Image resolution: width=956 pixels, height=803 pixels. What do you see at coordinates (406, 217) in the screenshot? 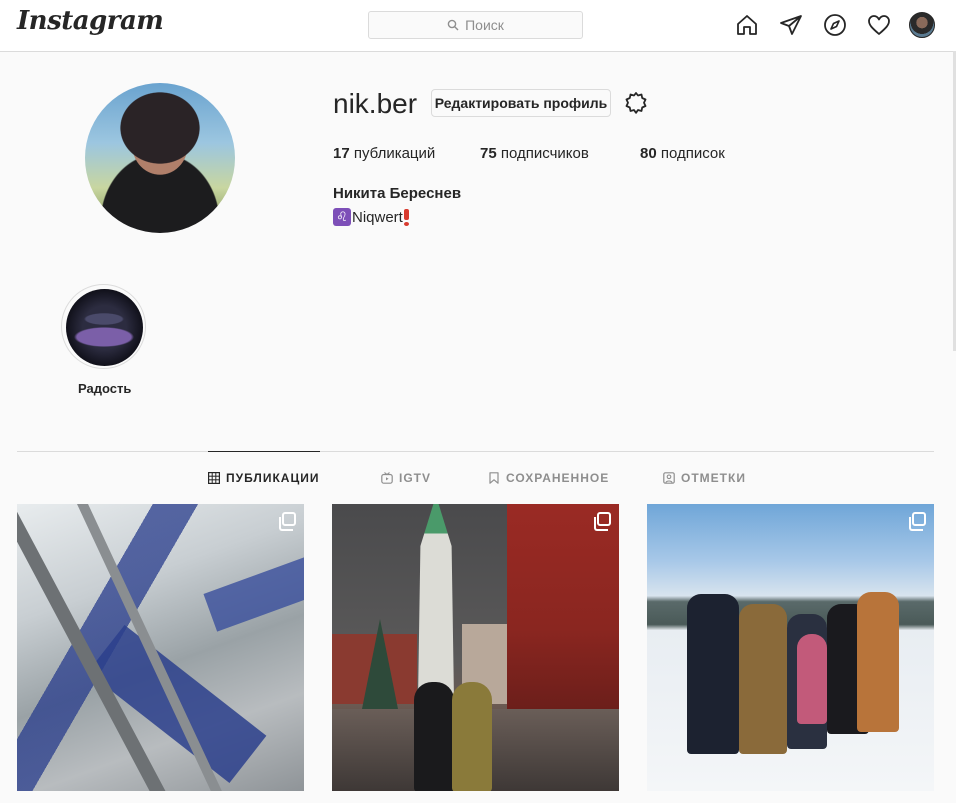
I see `exclamation-emoji` at bounding box center [406, 217].